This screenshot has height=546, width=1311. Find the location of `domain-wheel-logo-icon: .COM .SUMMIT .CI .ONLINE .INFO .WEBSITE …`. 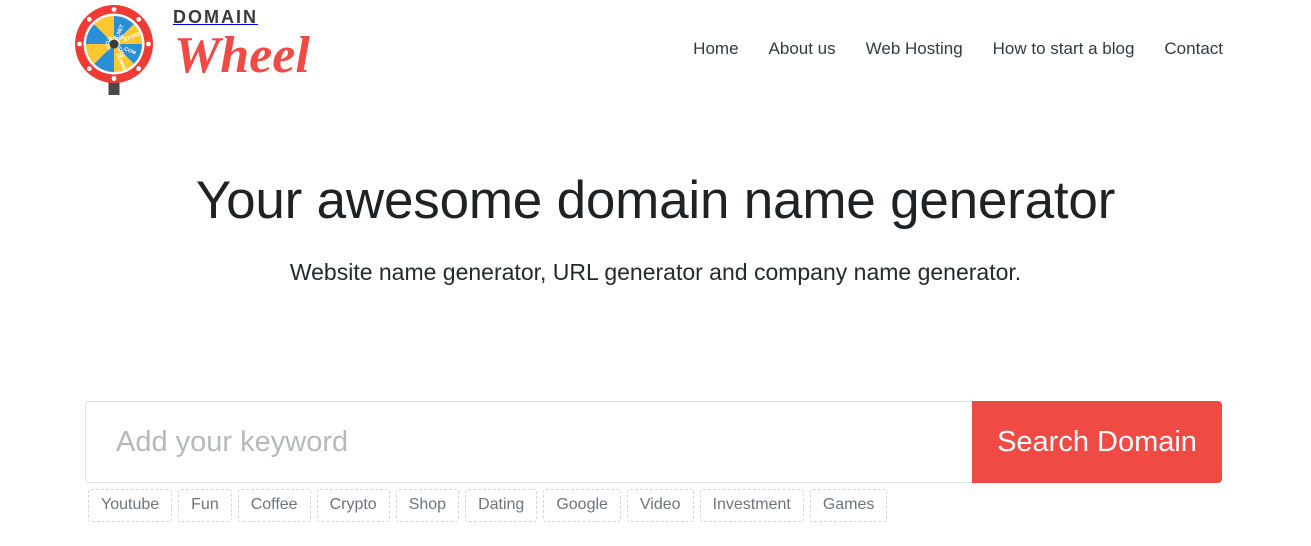

domain-wheel-logo-icon: .COM .SUMMIT .CI .ONLINE .INFO .WEBSITE … is located at coordinates (119, 49).